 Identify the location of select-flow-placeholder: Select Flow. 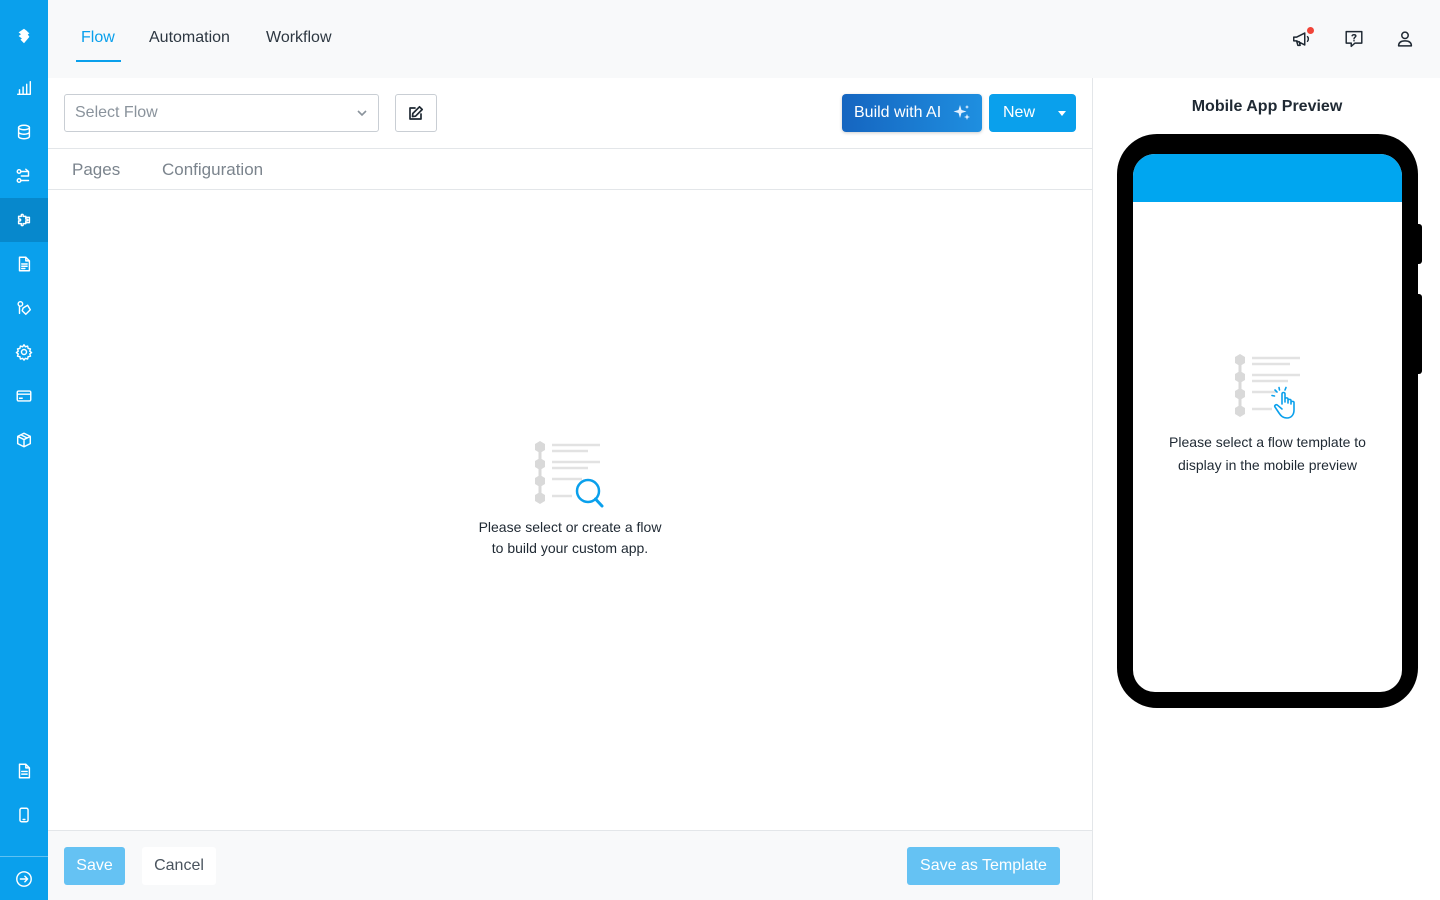
(116, 112).